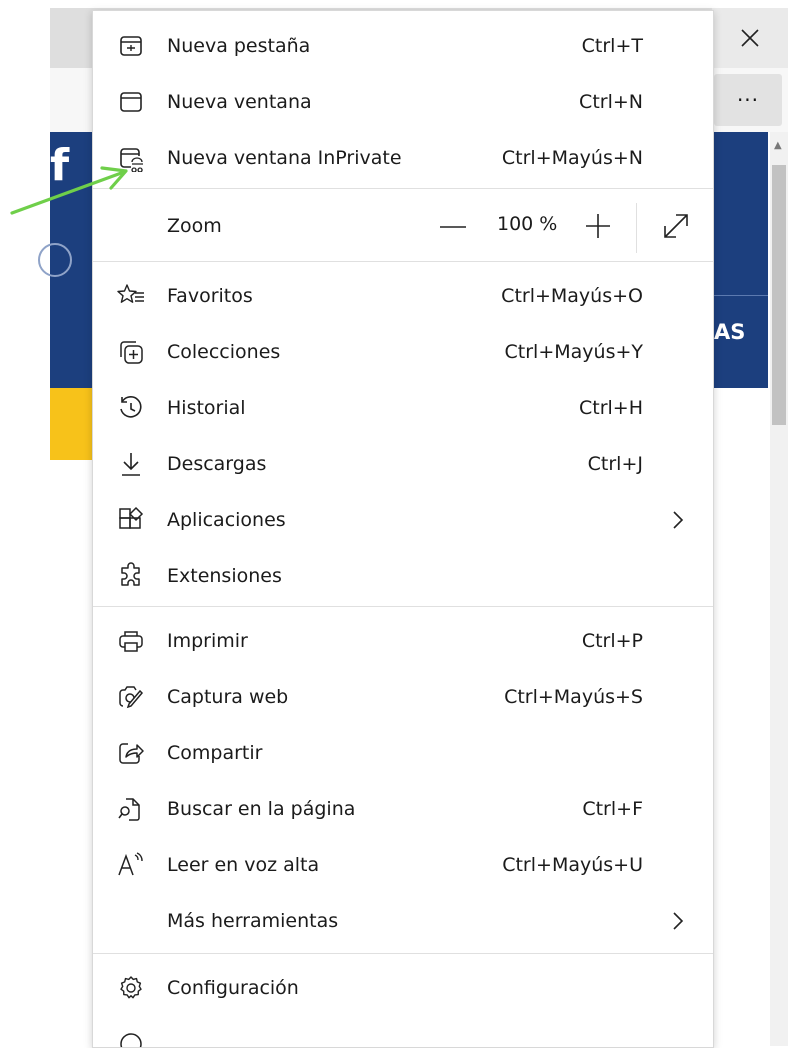  Describe the element at coordinates (403, 226) in the screenshot. I see `menu-item-zoom: Zoom` at that location.